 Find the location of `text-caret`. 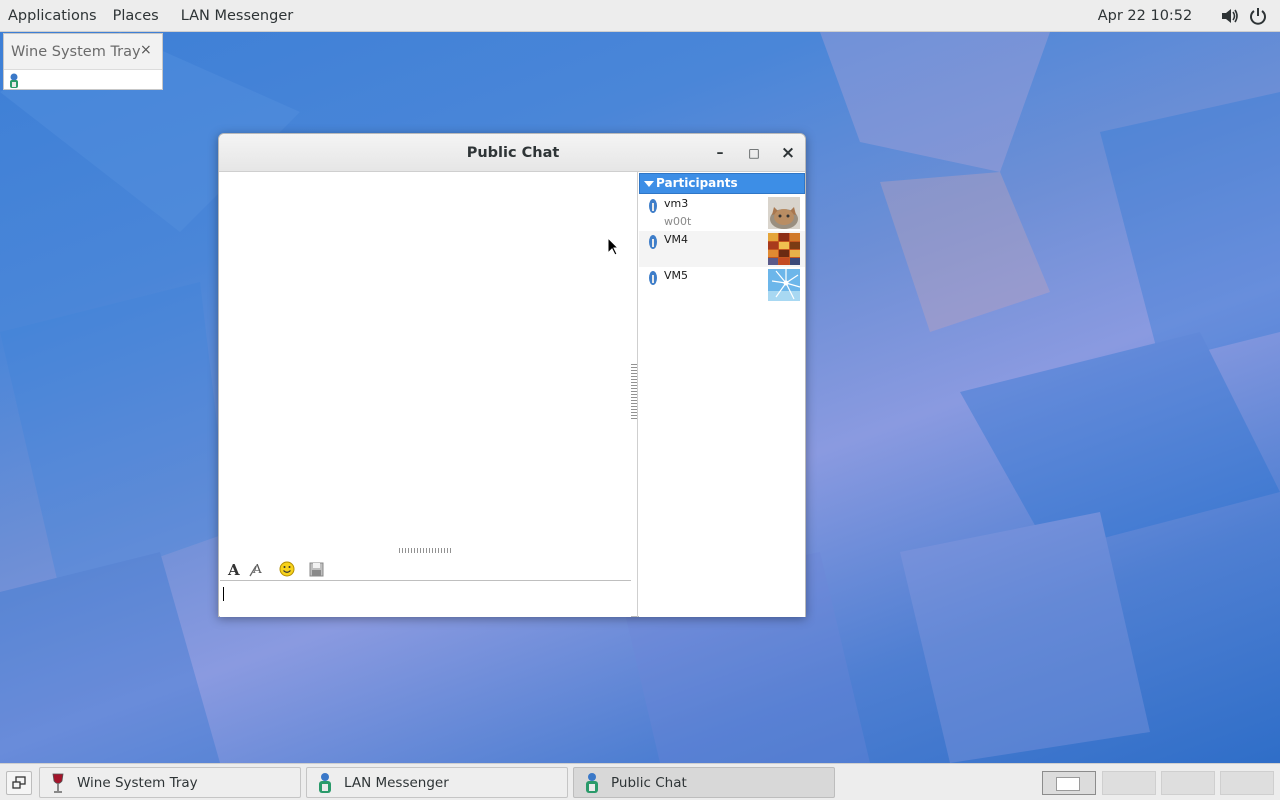

text-caret is located at coordinates (223, 594).